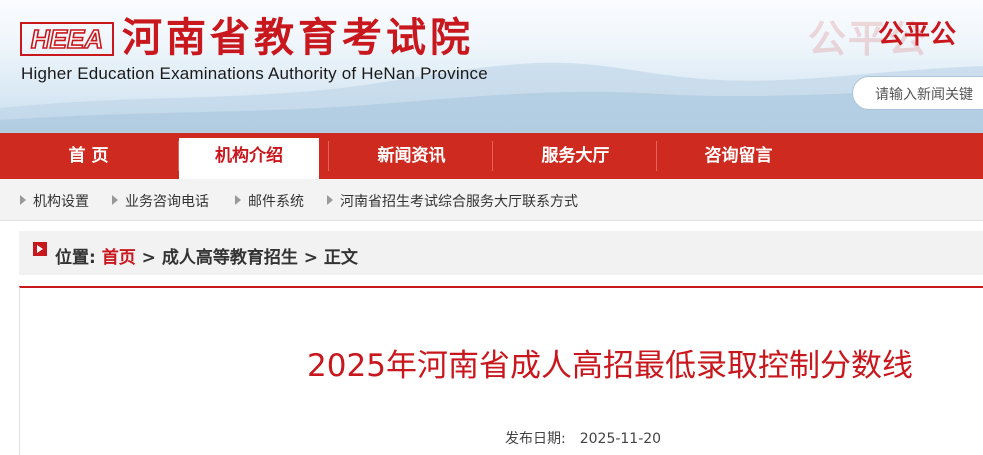 The image size is (983, 455). Describe the element at coordinates (340, 258) in the screenshot. I see `breadcrumb-current: 正文` at that location.